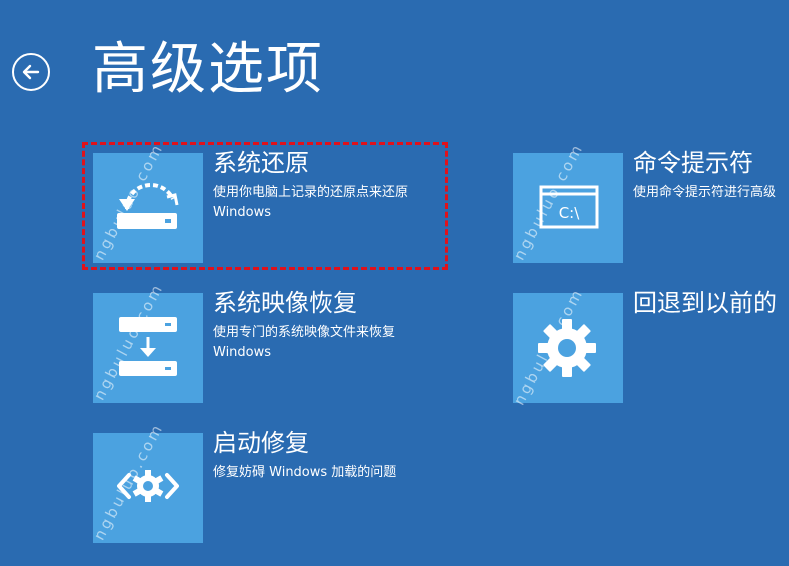  Describe the element at coordinates (705, 192) in the screenshot. I see `option-description: 使用命令提示符进行高级` at that location.